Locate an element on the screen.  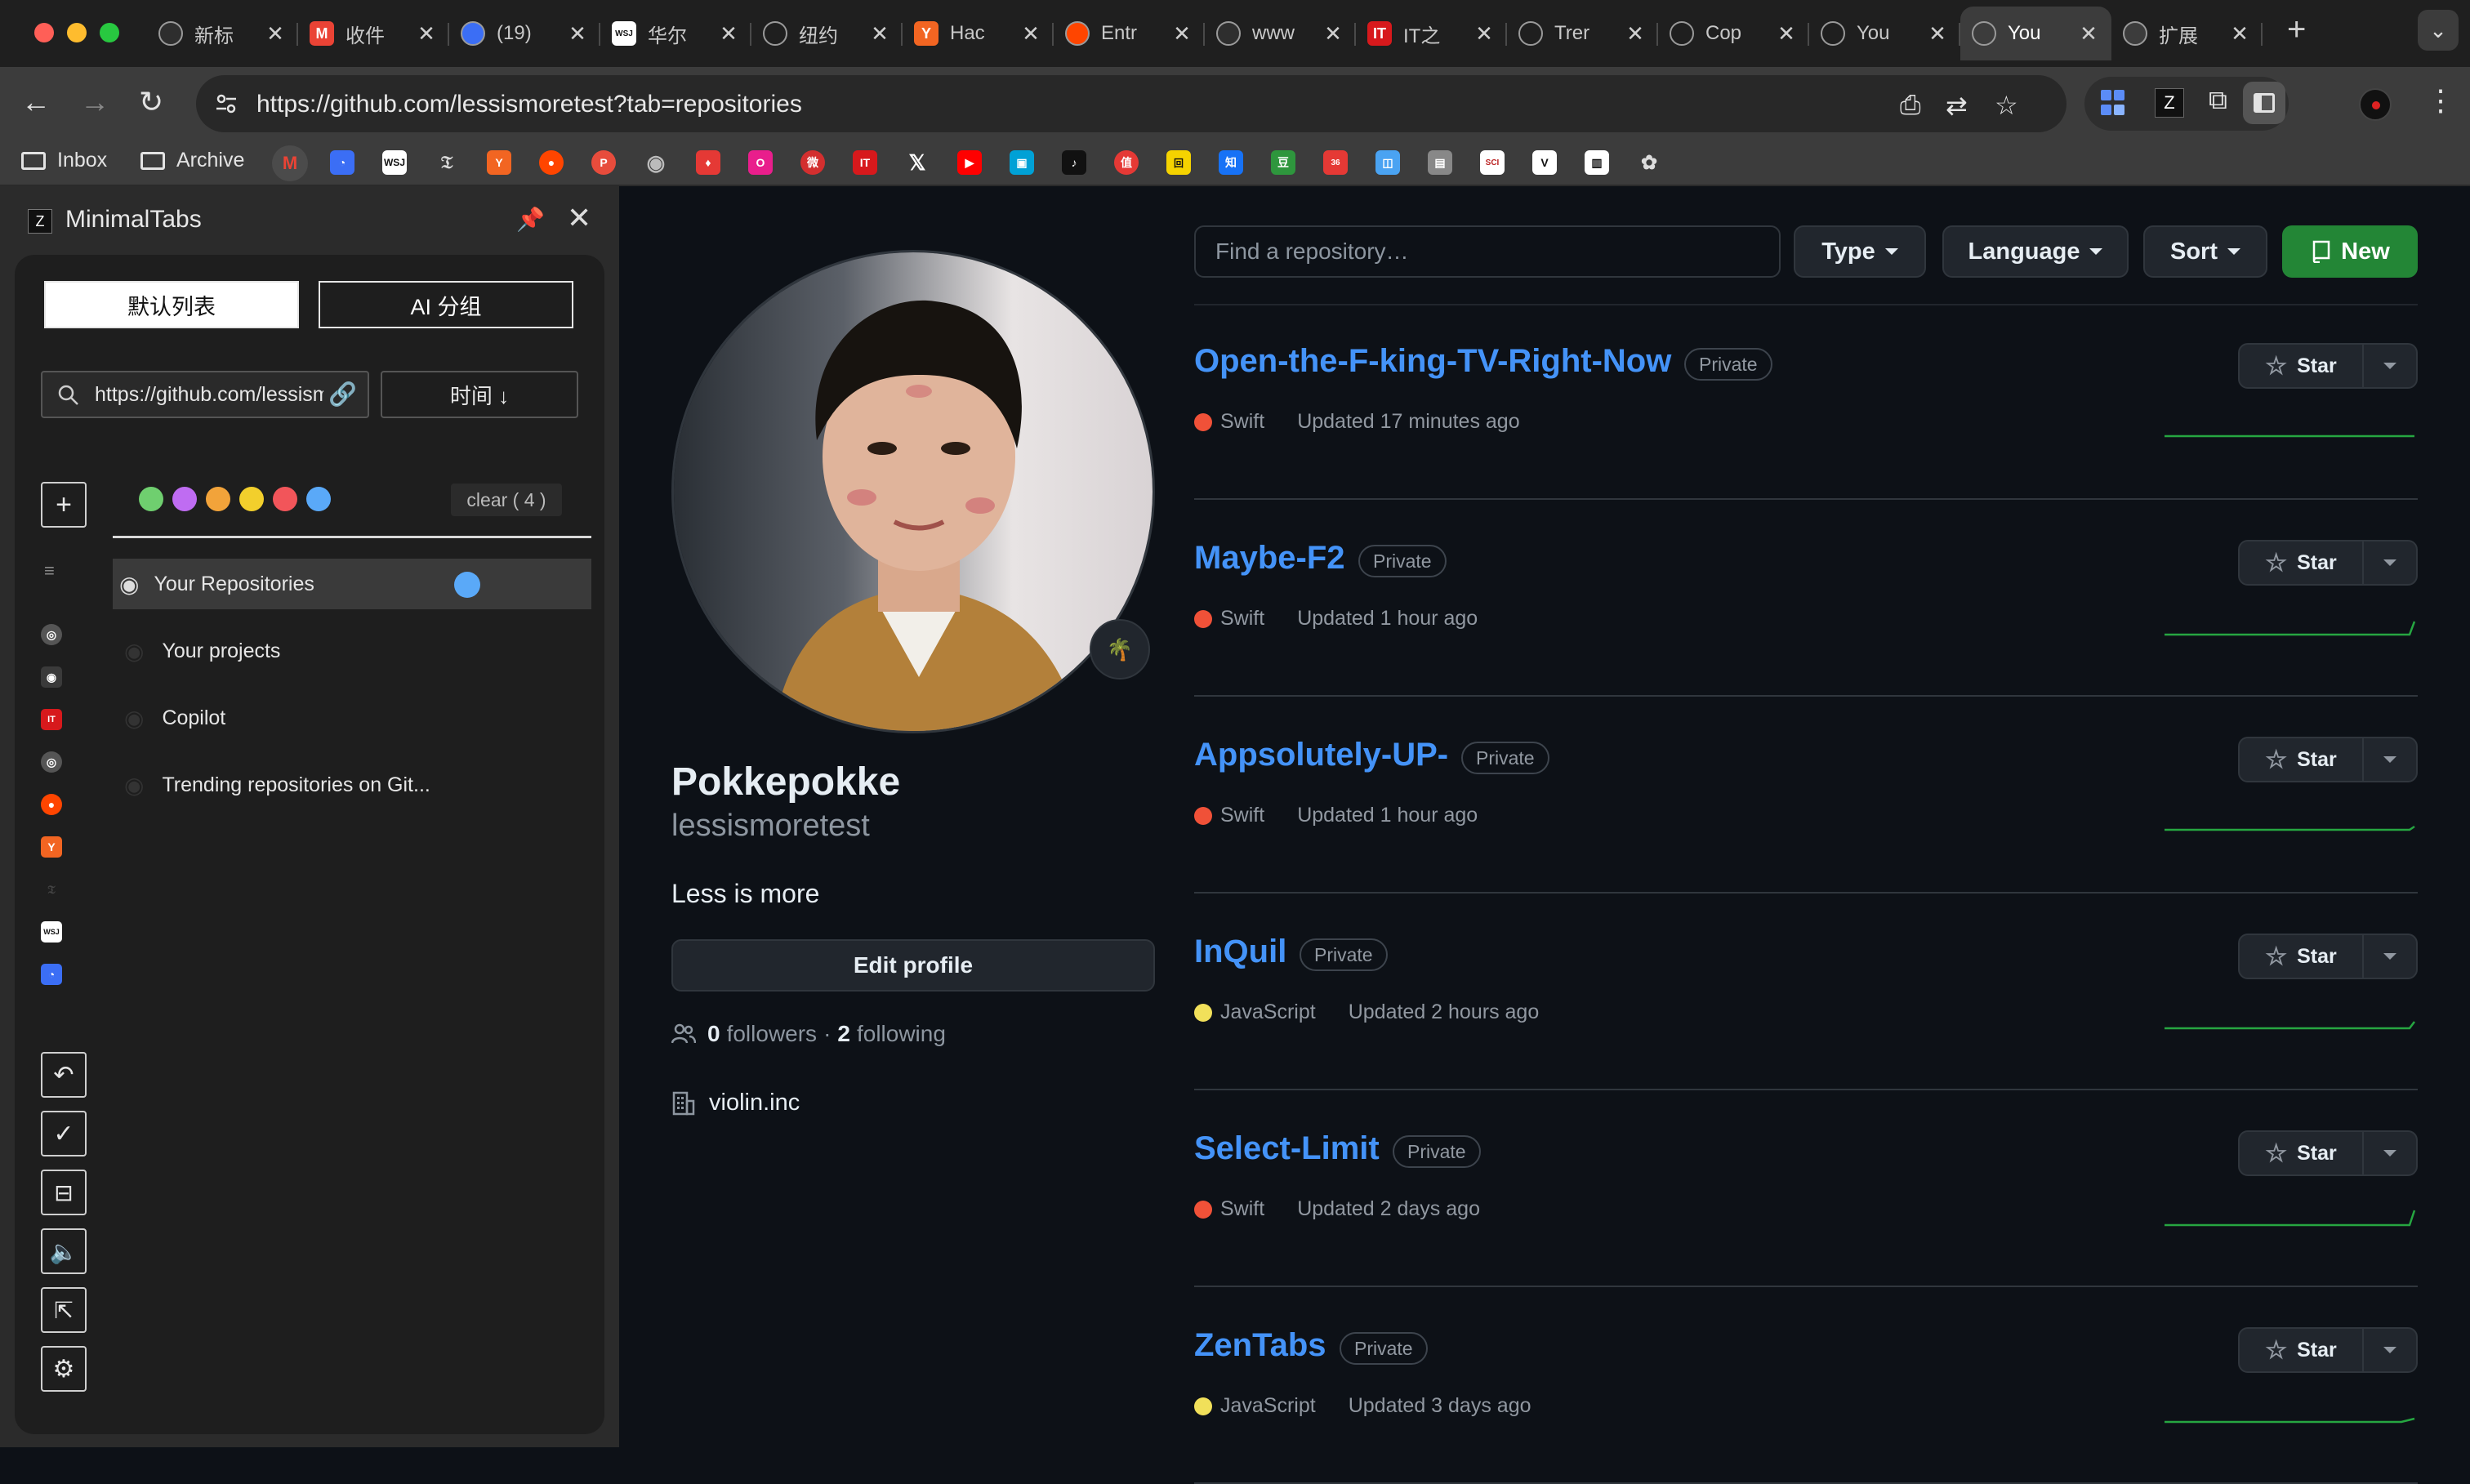
type-filter-button: Type is located at coordinates (1860, 251).